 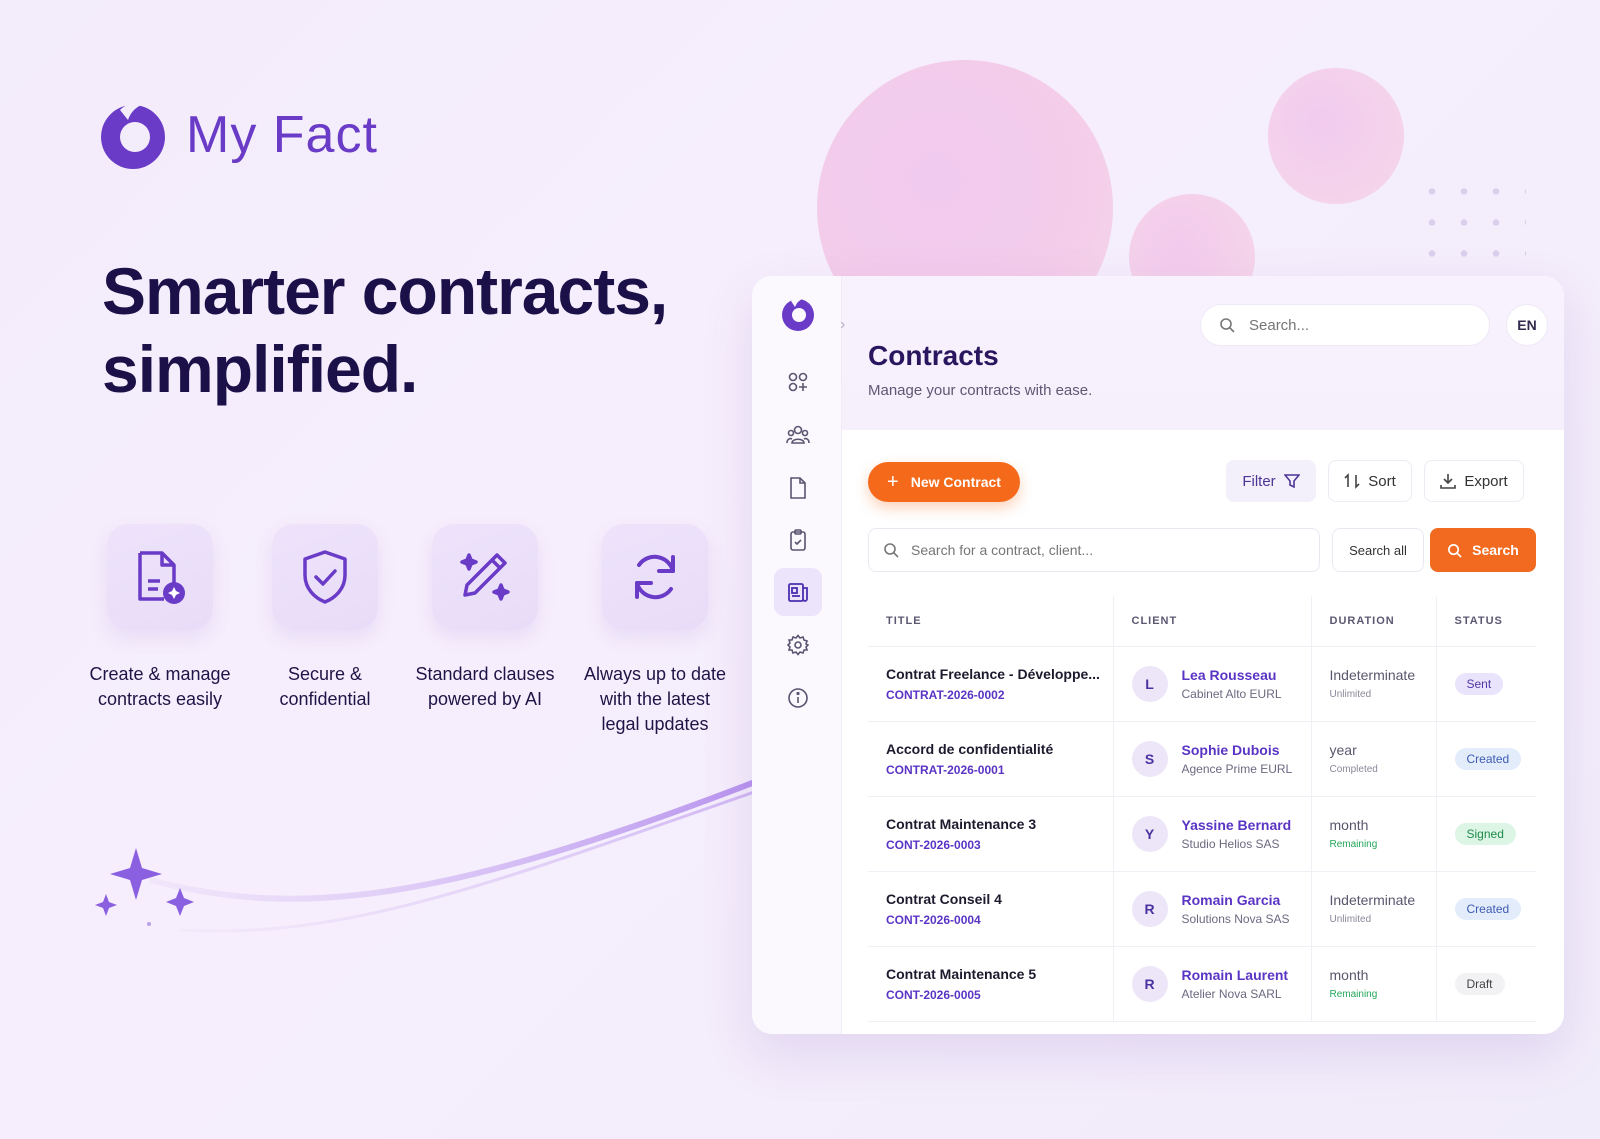 What do you see at coordinates (325, 577) in the screenshot?
I see `shield-check-icon` at bounding box center [325, 577].